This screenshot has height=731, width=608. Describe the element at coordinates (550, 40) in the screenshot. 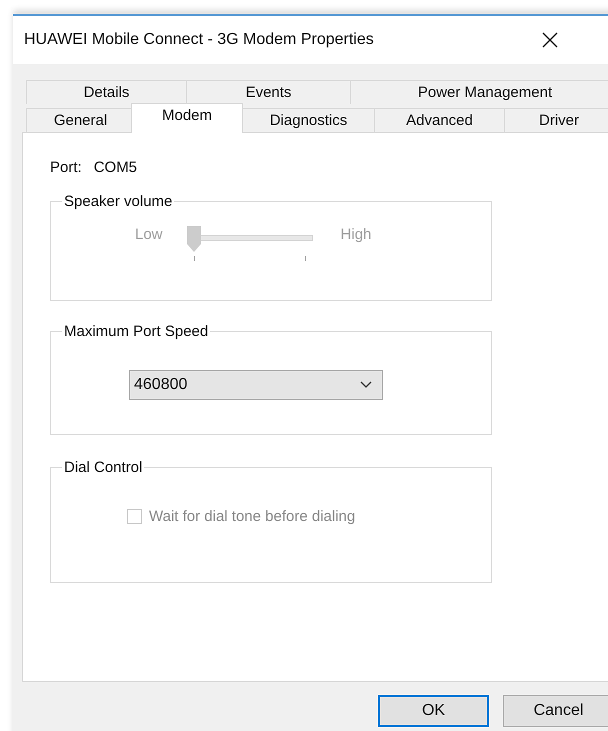

I see `close-icon` at that location.